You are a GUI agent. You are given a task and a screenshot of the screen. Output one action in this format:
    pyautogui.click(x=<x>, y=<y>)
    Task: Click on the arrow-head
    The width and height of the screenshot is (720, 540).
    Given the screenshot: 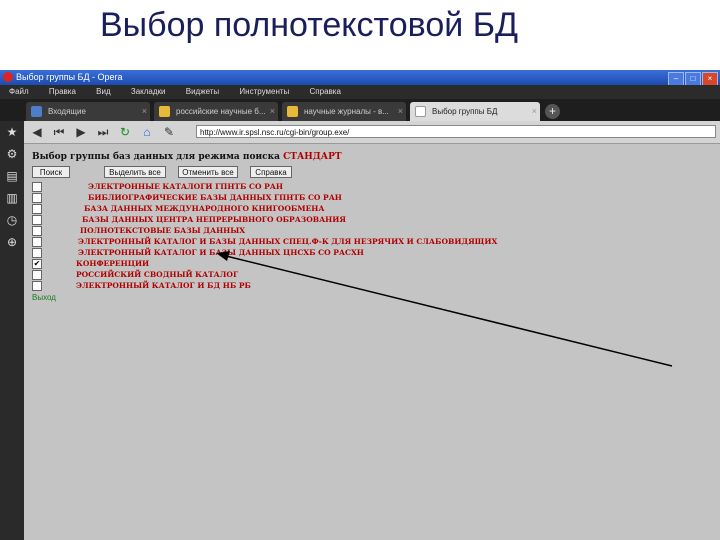 What is the action you would take?
    pyautogui.click(x=223, y=256)
    